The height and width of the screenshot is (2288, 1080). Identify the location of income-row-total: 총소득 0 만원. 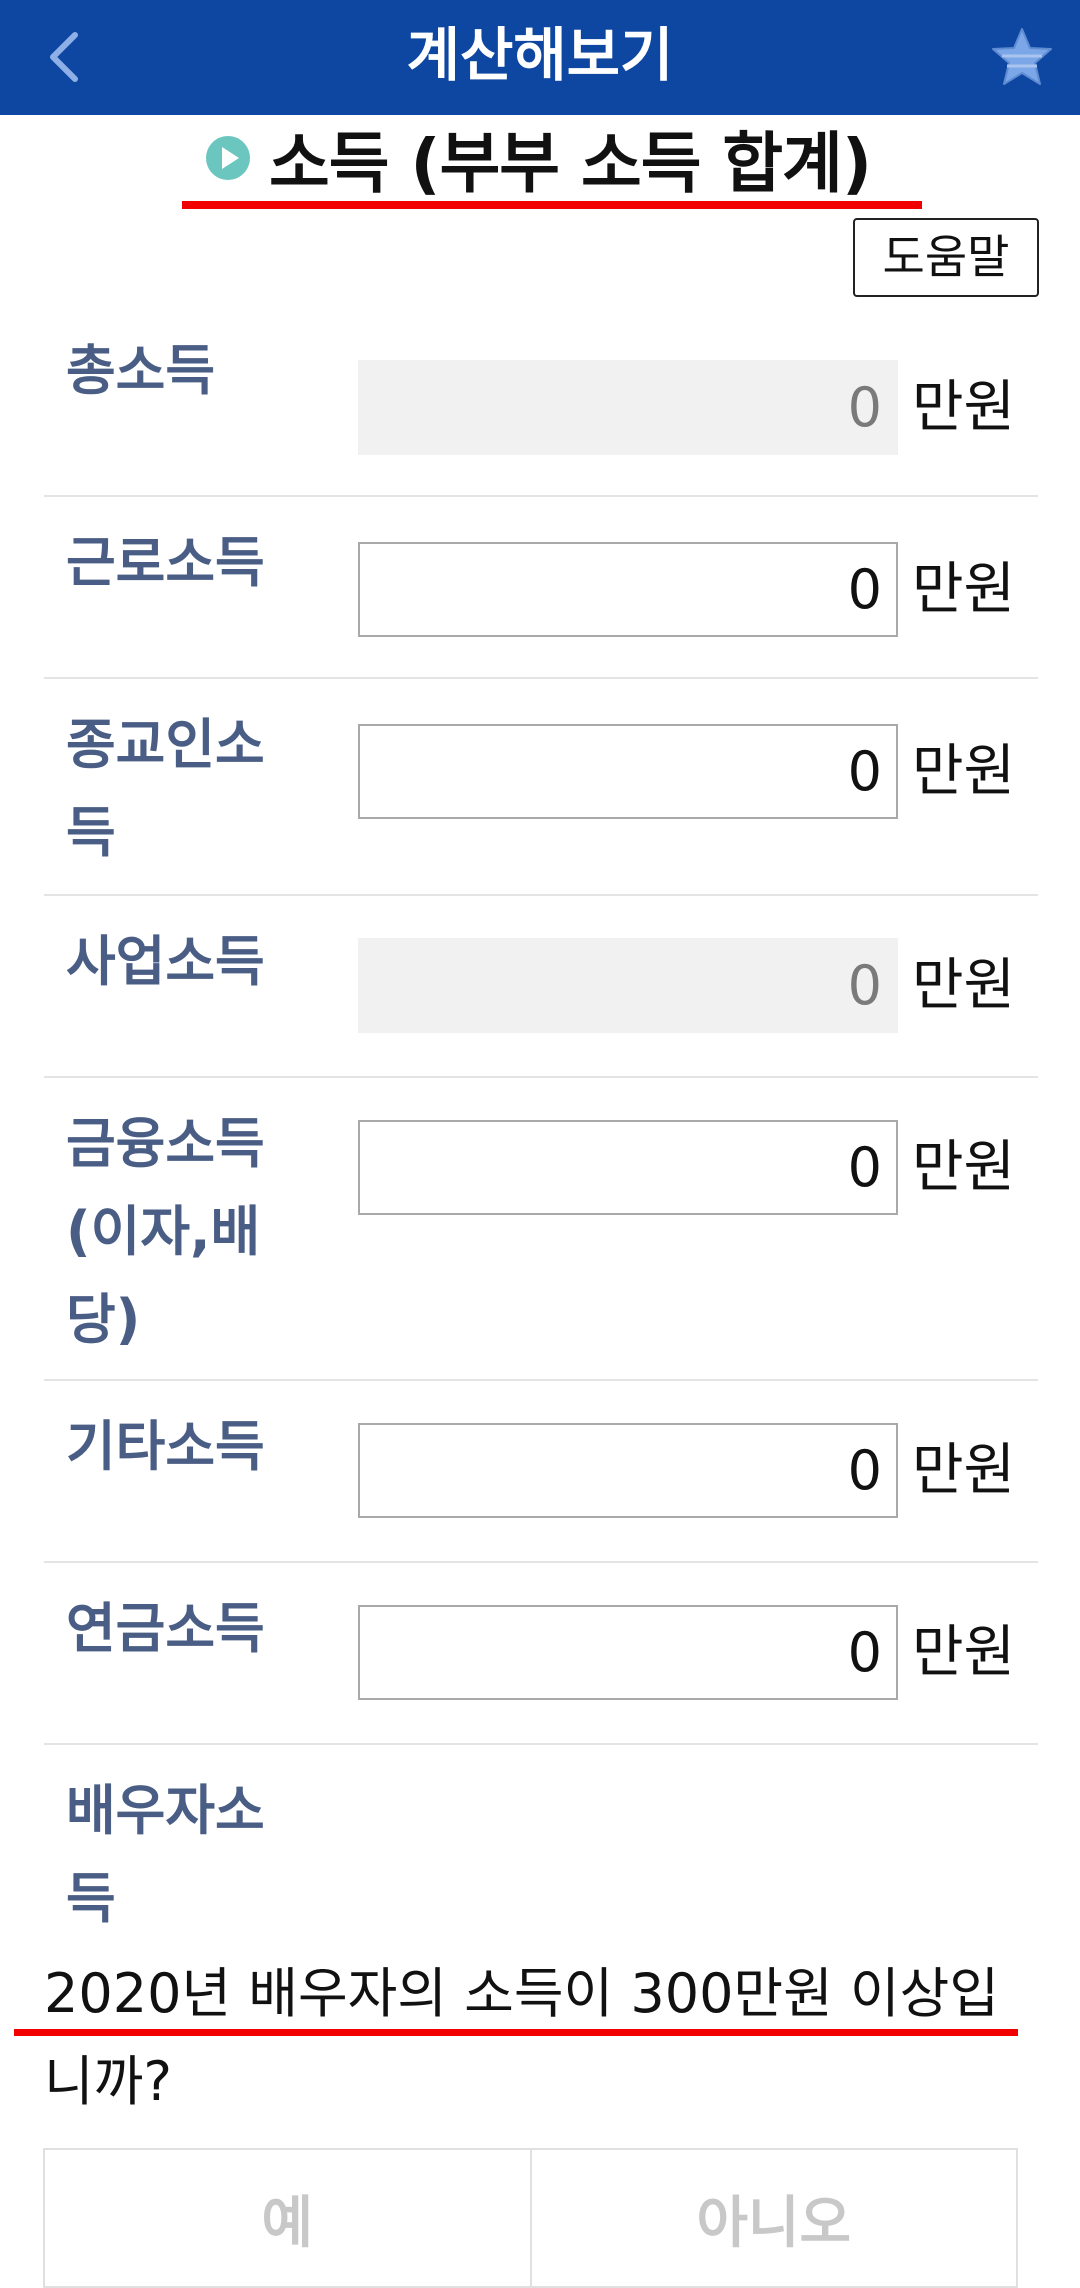
(541, 401).